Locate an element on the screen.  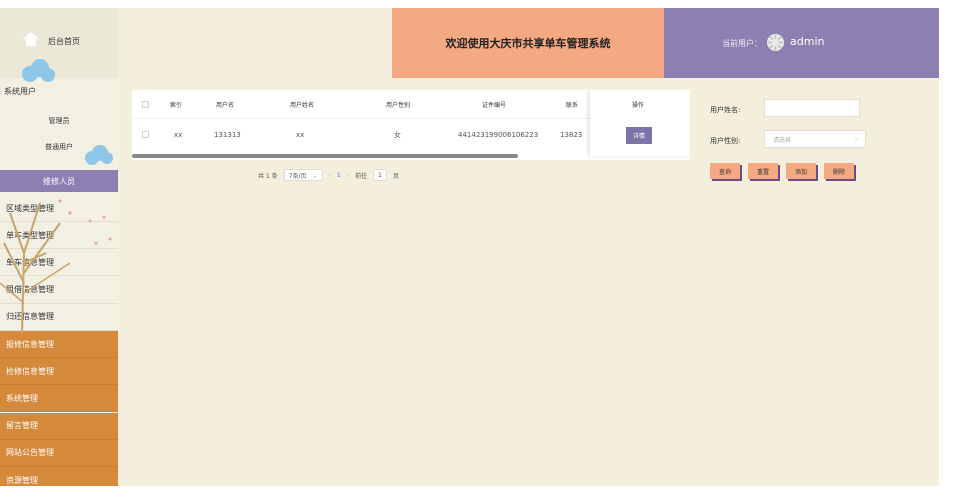
sidebar-home: 后台首页 is located at coordinates (59, 45).